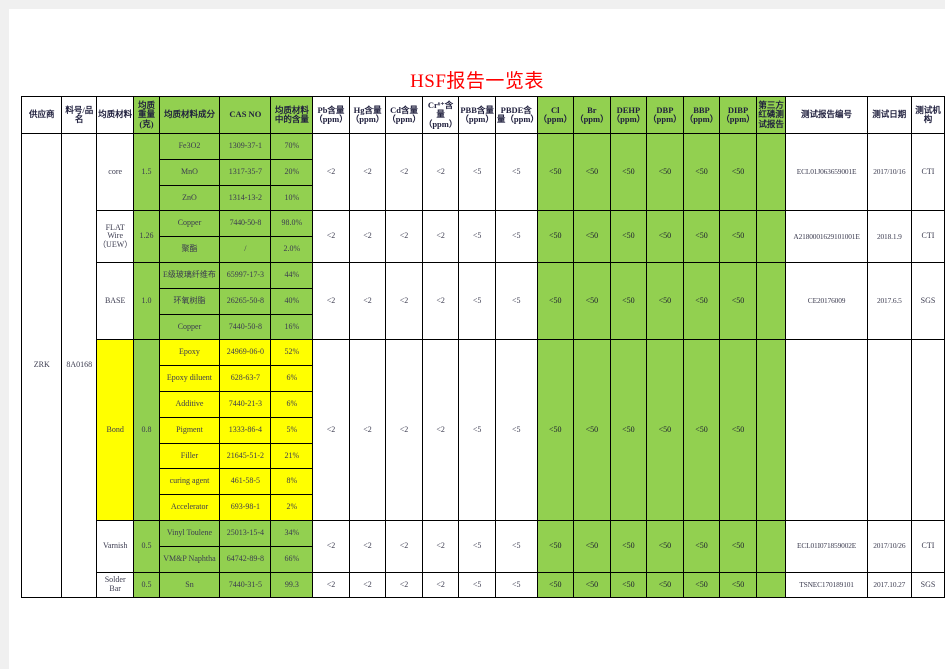 Image resolution: width=945 pixels, height=669 pixels. I want to click on cell-test-org, so click(927, 430).